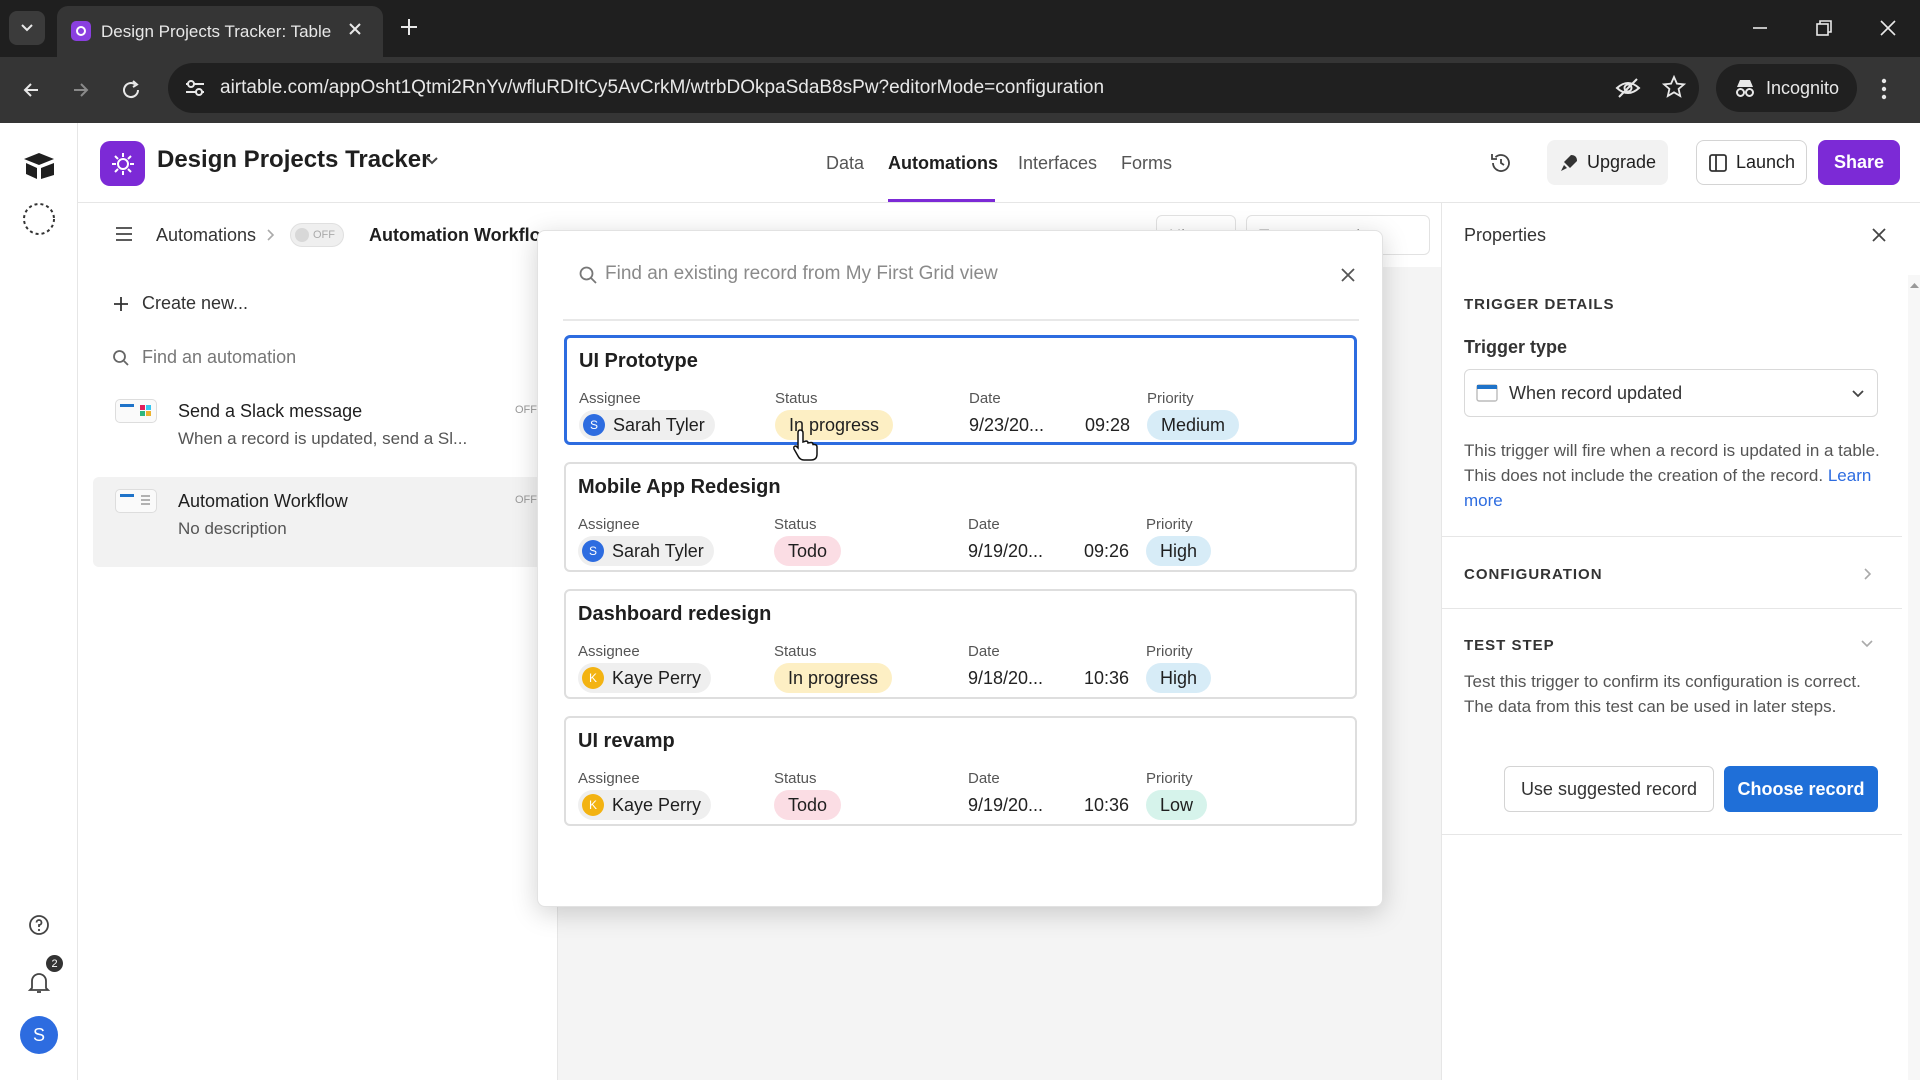 The width and height of the screenshot is (1920, 1080). I want to click on date-label: Date, so click(984, 778).